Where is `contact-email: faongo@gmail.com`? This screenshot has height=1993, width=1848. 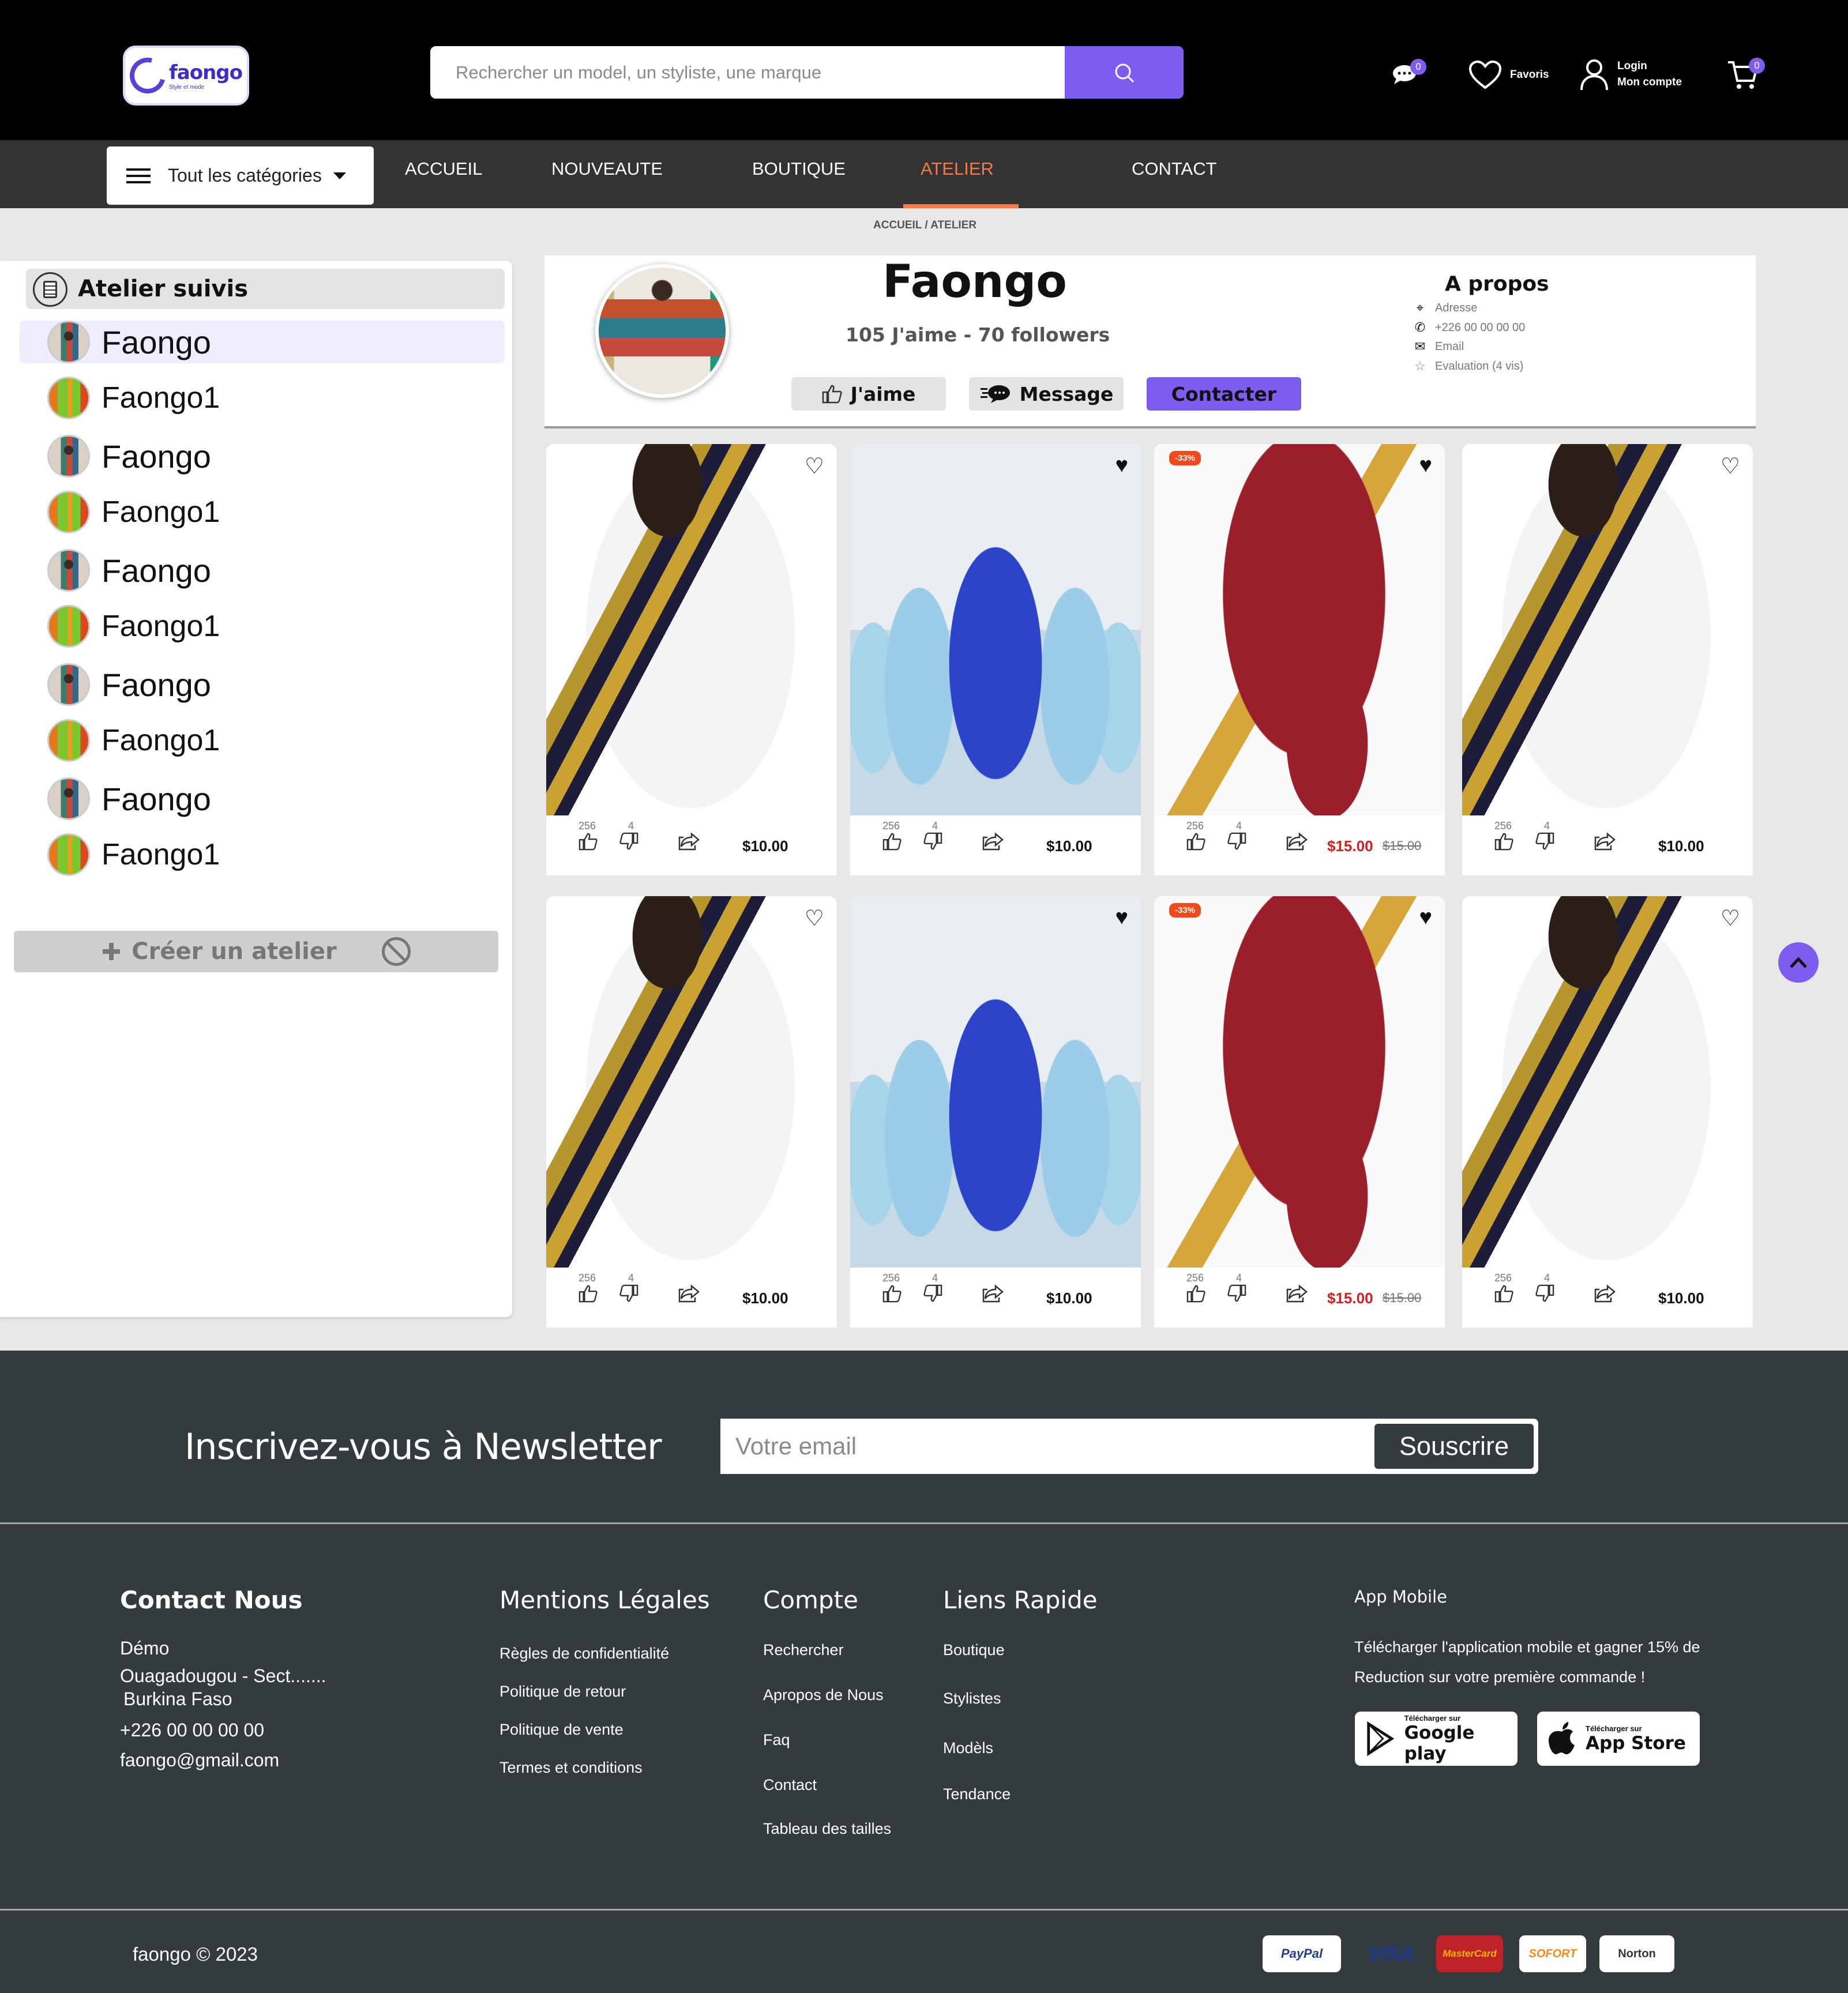 contact-email: faongo@gmail.com is located at coordinates (199, 1760).